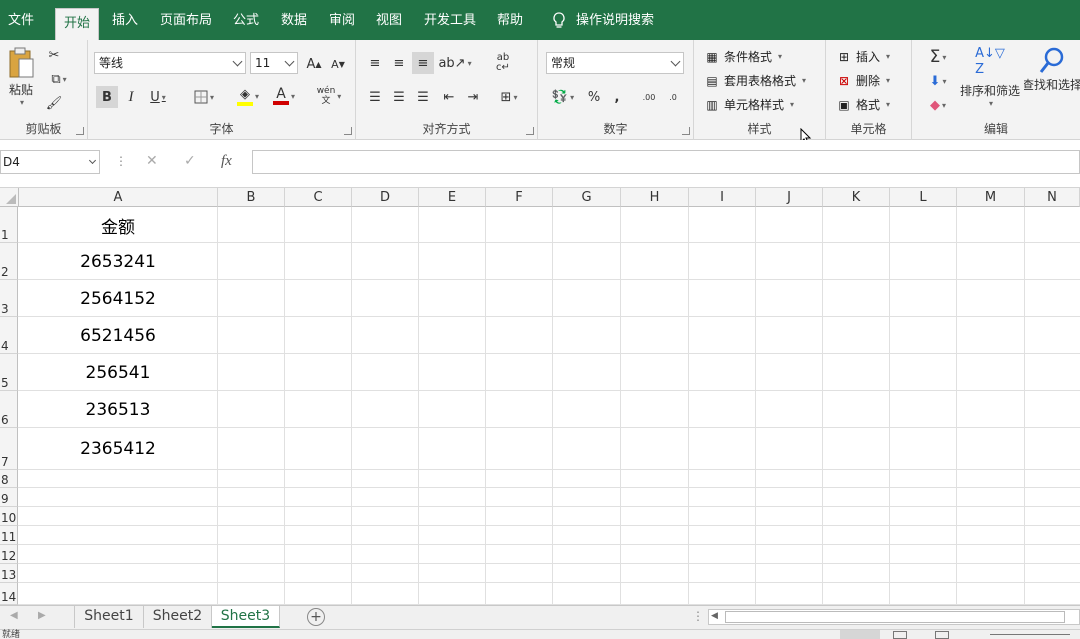 The width and height of the screenshot is (1080, 639). What do you see at coordinates (9, 573) in the screenshot?
I see `row-header-13: 13` at bounding box center [9, 573].